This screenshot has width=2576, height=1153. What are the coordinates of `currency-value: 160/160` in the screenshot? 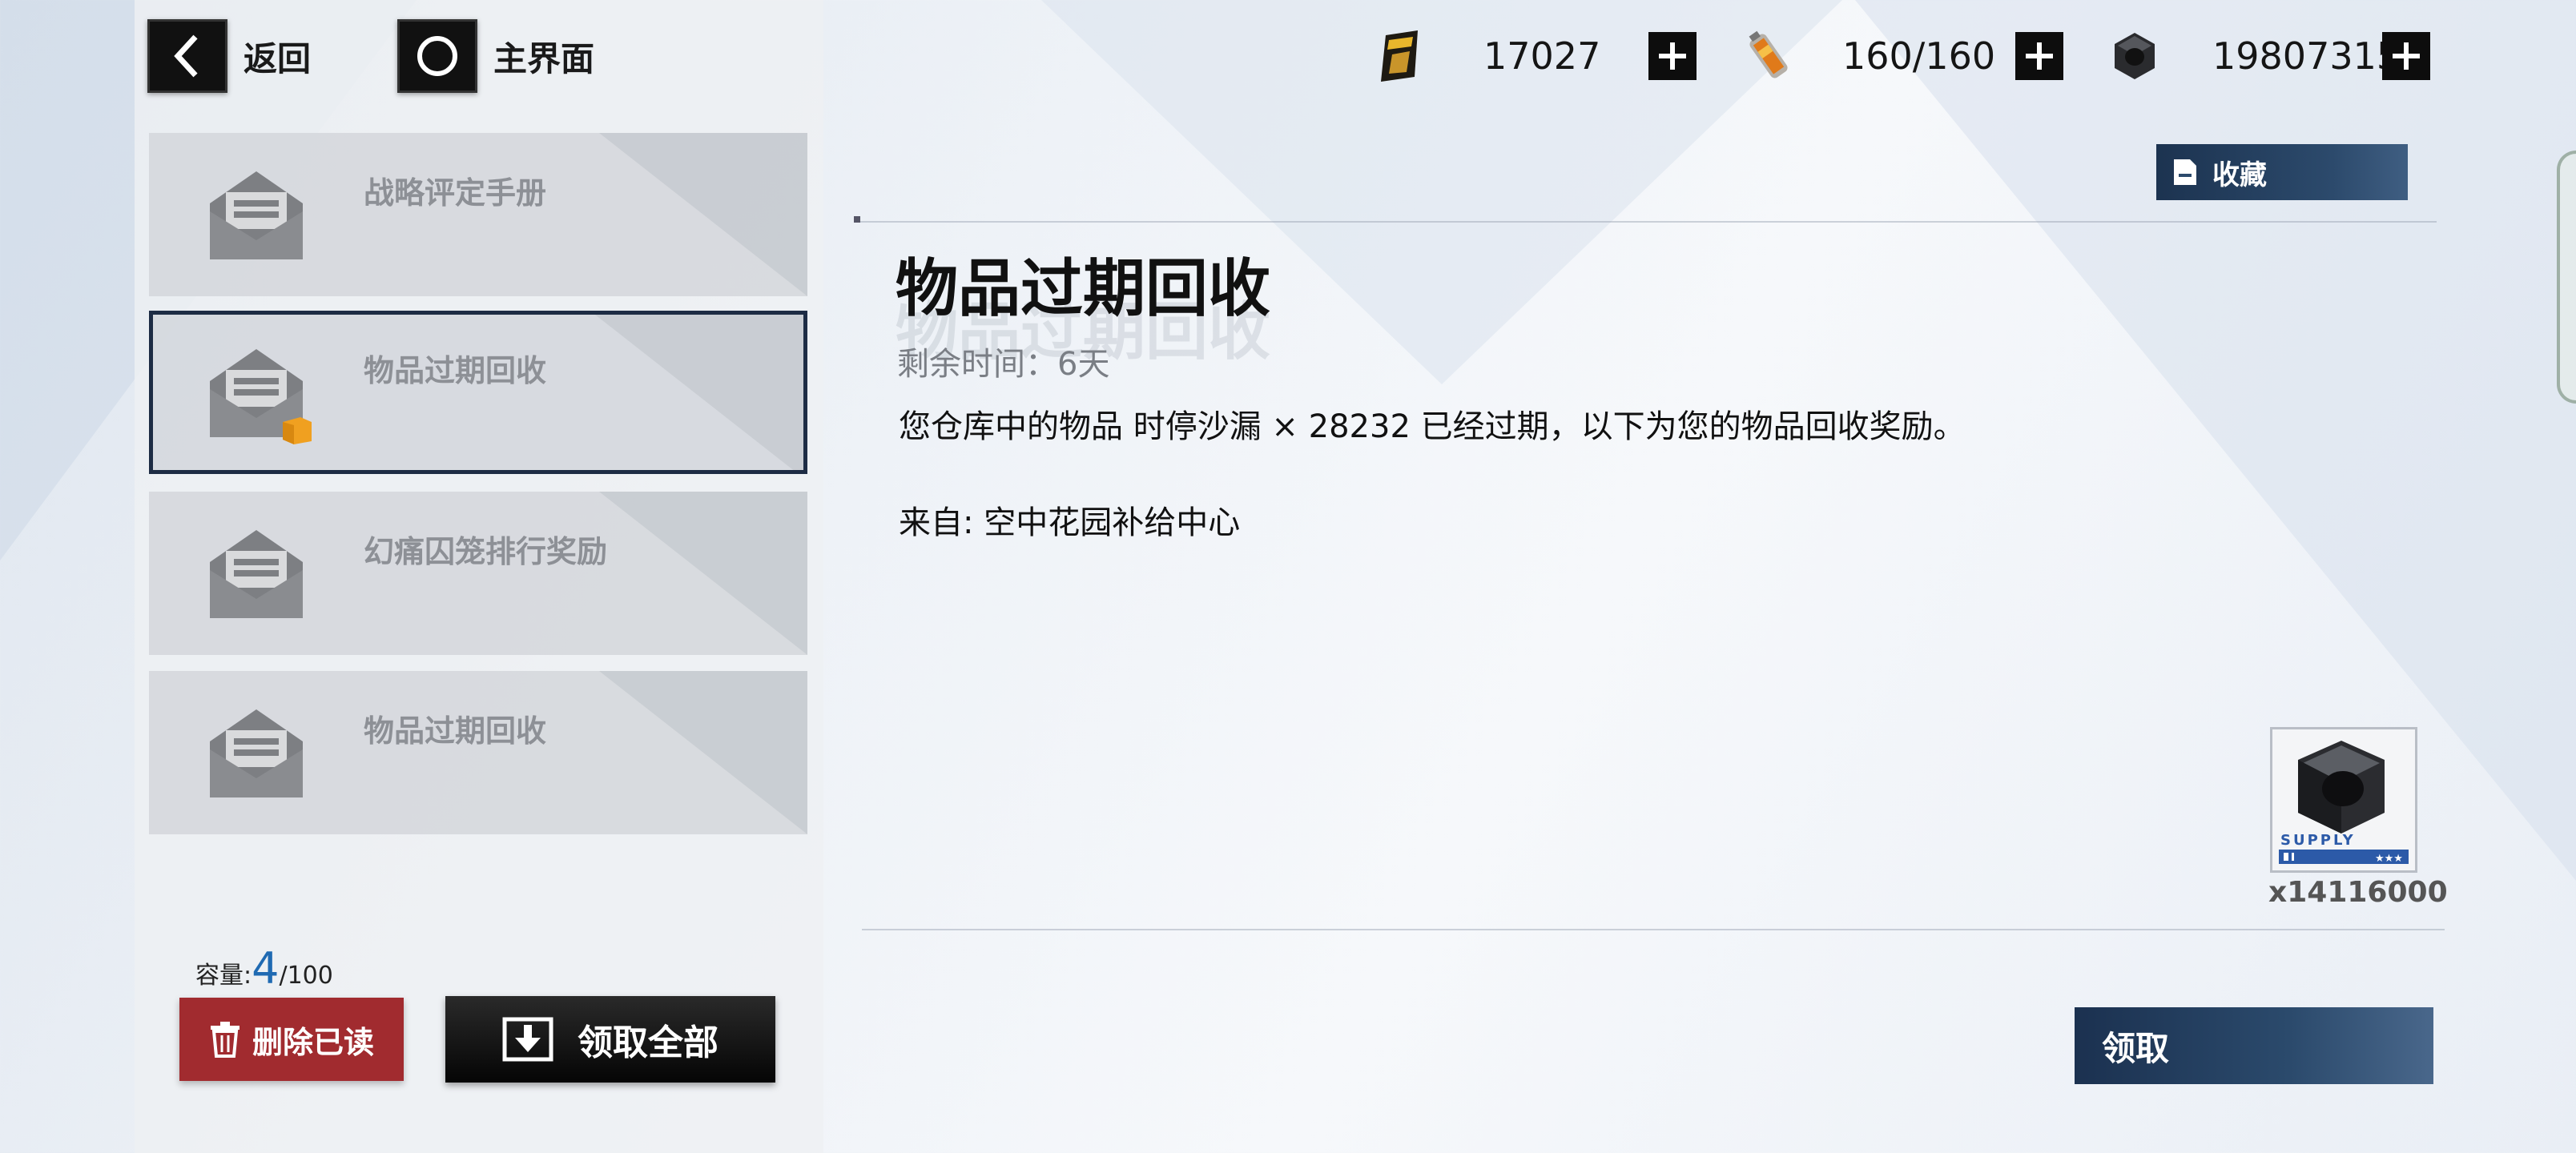 It's located at (1919, 56).